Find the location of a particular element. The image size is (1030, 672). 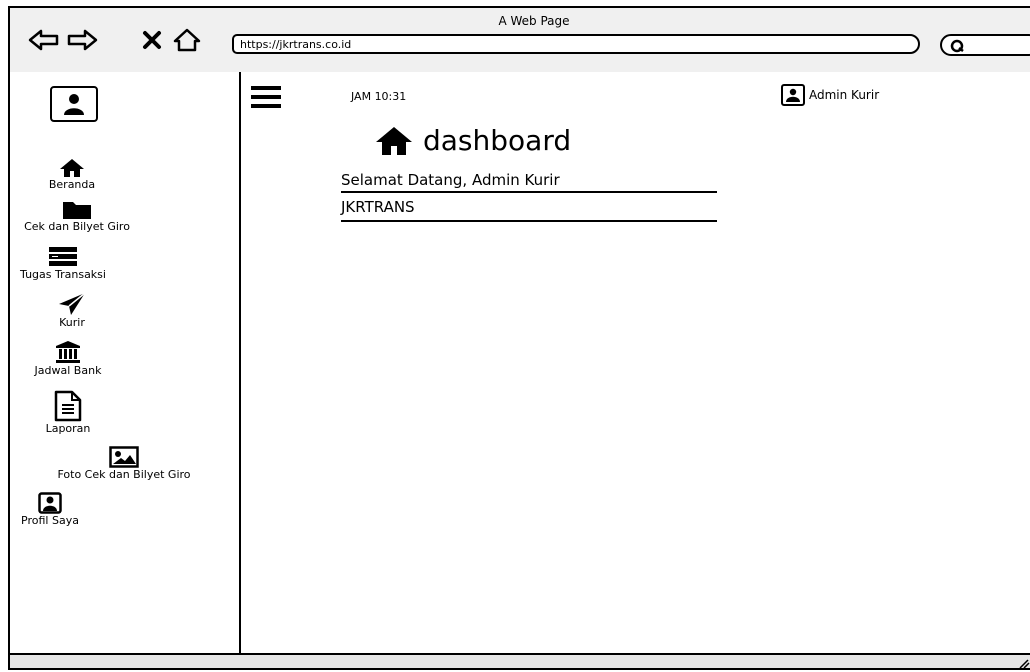

browser-toolbar: A Web Page https://jkrtrans.co.id is located at coordinates (520, 41).